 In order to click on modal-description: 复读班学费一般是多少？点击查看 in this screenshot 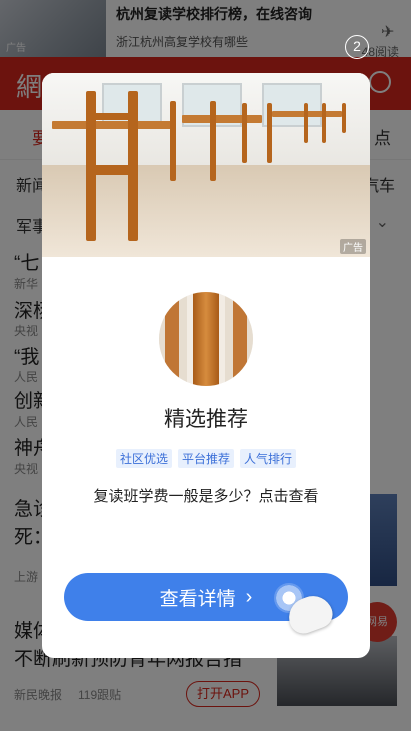, I will do `click(206, 496)`.